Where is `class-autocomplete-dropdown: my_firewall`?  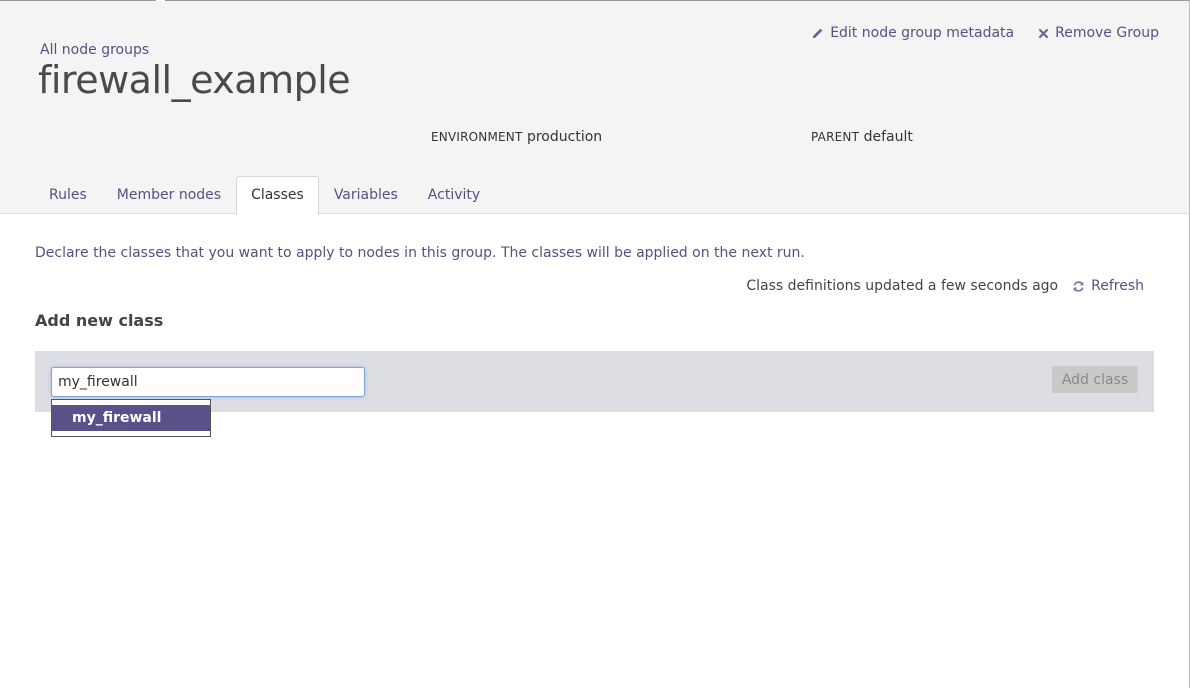 class-autocomplete-dropdown: my_firewall is located at coordinates (131, 418).